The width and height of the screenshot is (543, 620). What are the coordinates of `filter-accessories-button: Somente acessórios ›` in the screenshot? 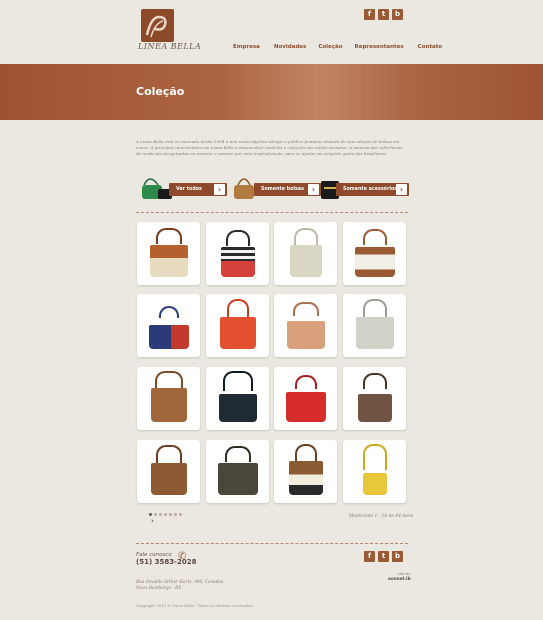 It's located at (372, 189).